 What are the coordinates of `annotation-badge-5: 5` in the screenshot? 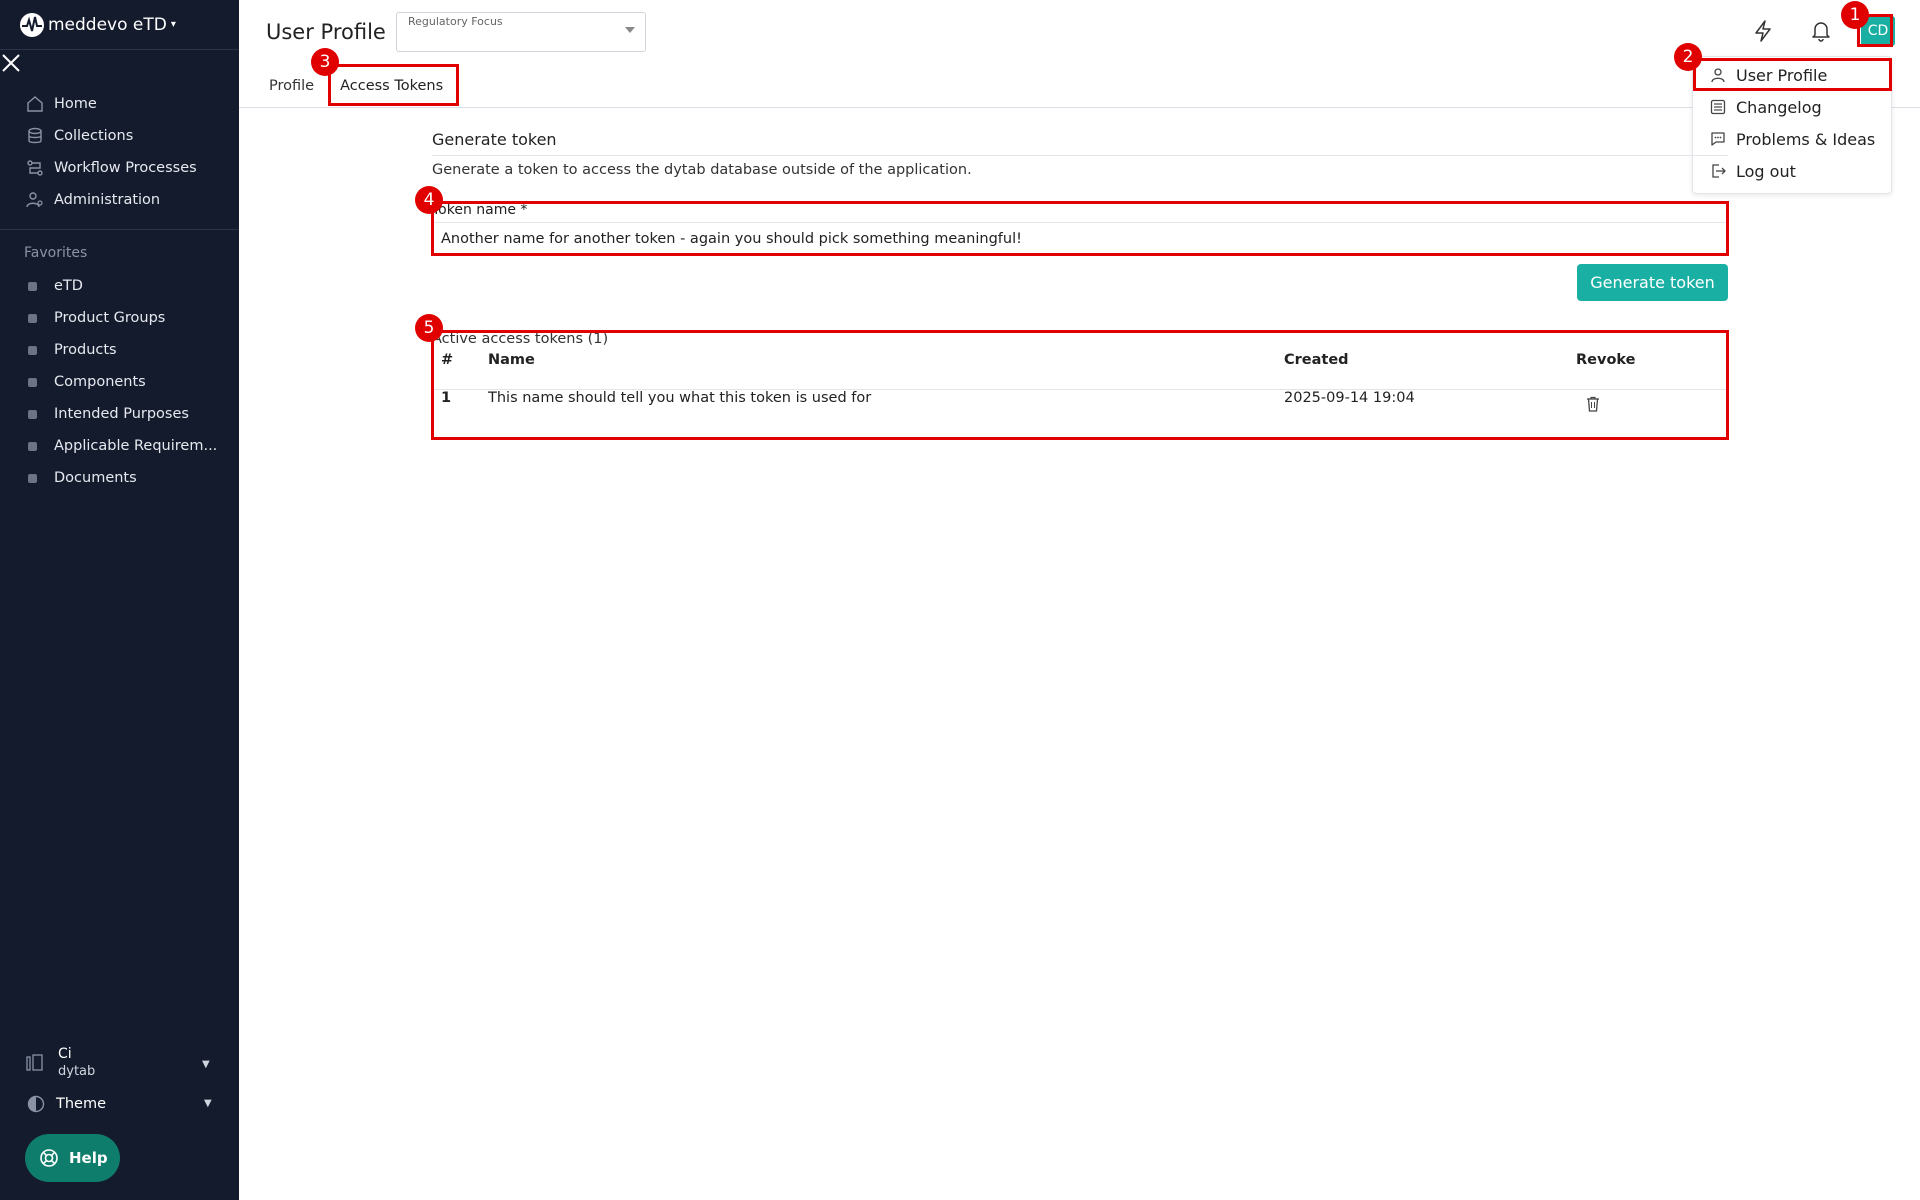 It's located at (429, 328).